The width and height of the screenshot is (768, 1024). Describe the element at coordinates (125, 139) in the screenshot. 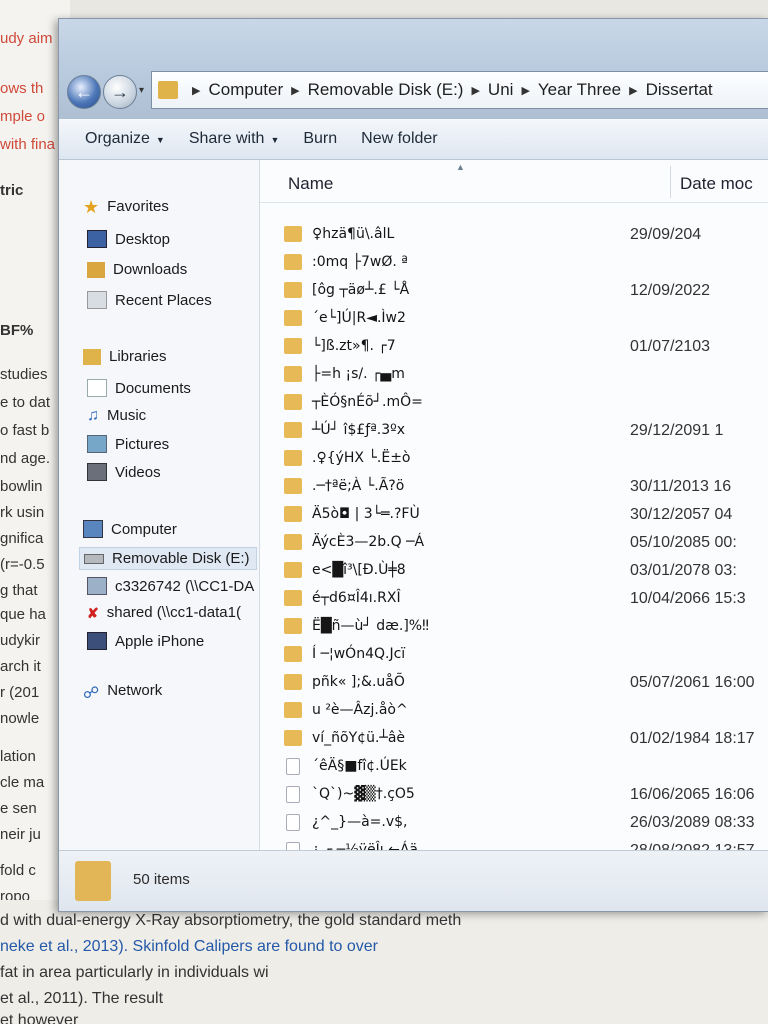

I see `organize-button: Organize ▼` at that location.